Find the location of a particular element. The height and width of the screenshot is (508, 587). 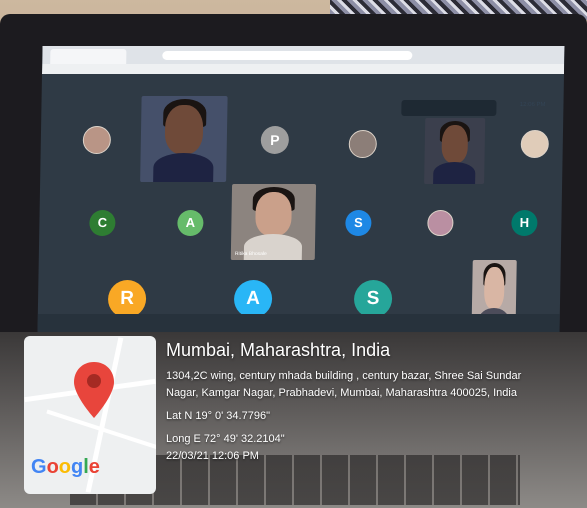

participant-name: Ritika Bhosale is located at coordinates (250, 254).